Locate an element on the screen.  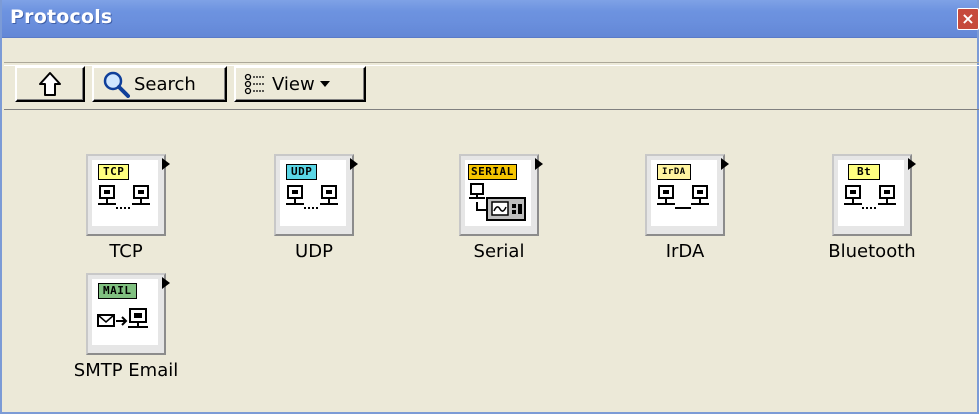
search-label: Search is located at coordinates (165, 84).